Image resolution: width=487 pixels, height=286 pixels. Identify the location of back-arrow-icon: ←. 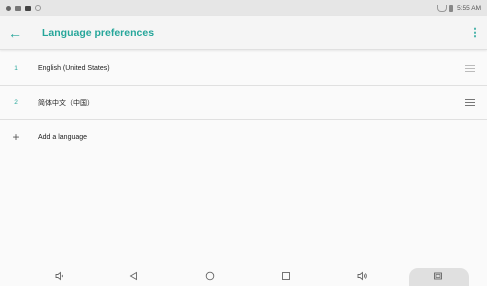
(15, 33).